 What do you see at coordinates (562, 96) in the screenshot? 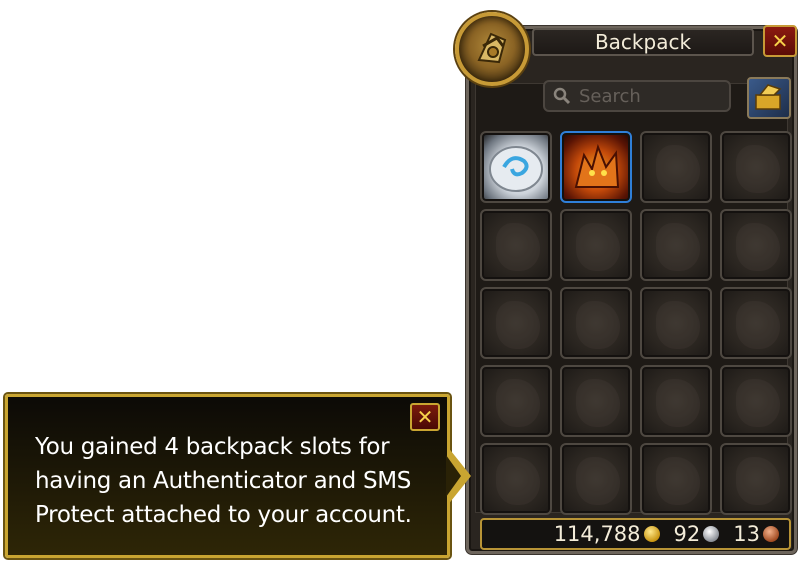
I see `search-icon` at bounding box center [562, 96].